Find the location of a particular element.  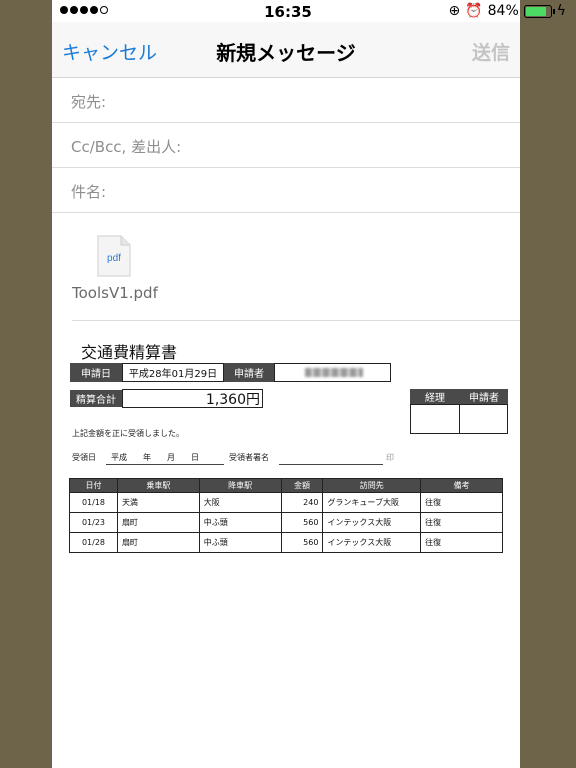

pdf-file-icon: pdf is located at coordinates (114, 256).